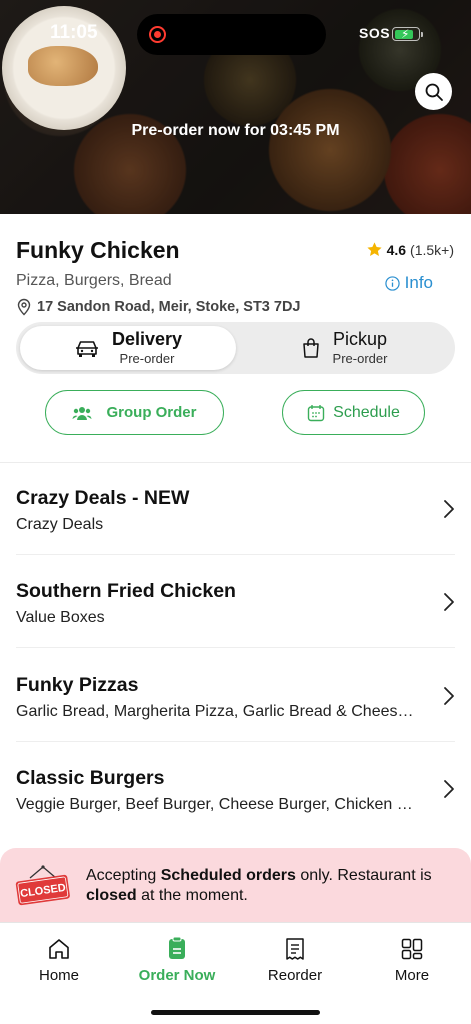  What do you see at coordinates (177, 960) in the screenshot?
I see `tab-order-now: Order Now` at bounding box center [177, 960].